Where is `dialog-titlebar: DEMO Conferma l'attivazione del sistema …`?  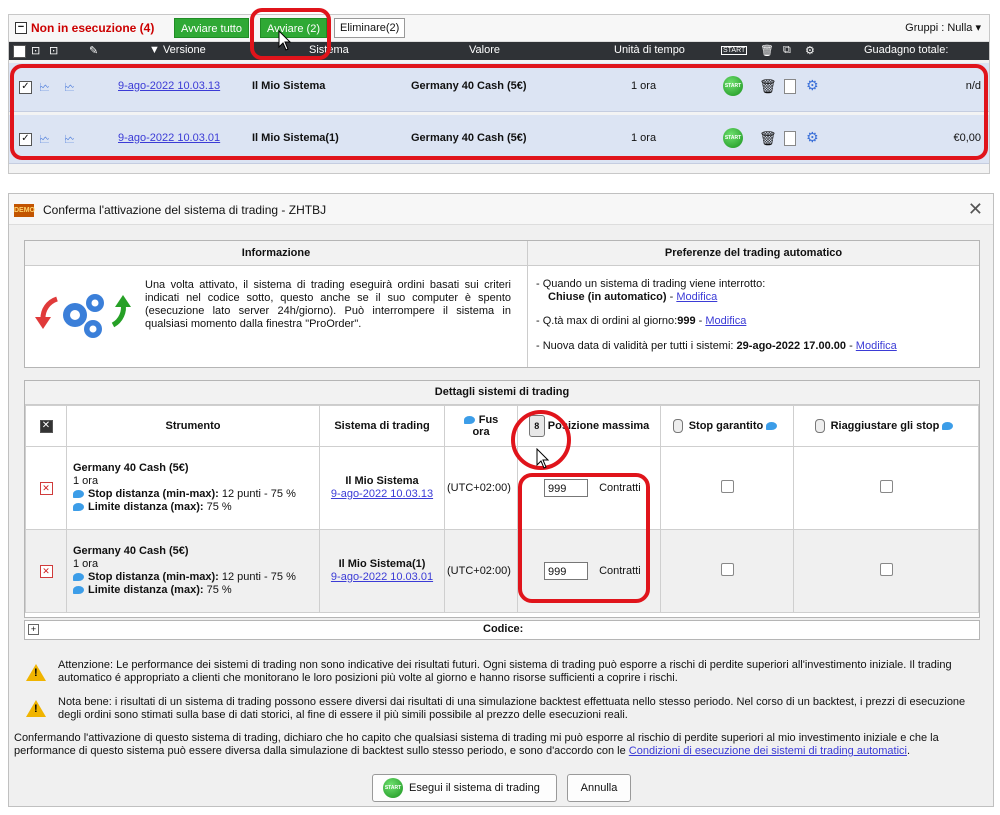
dialog-titlebar: DEMO Conferma l'attivazione del sistema … is located at coordinates (501, 209).